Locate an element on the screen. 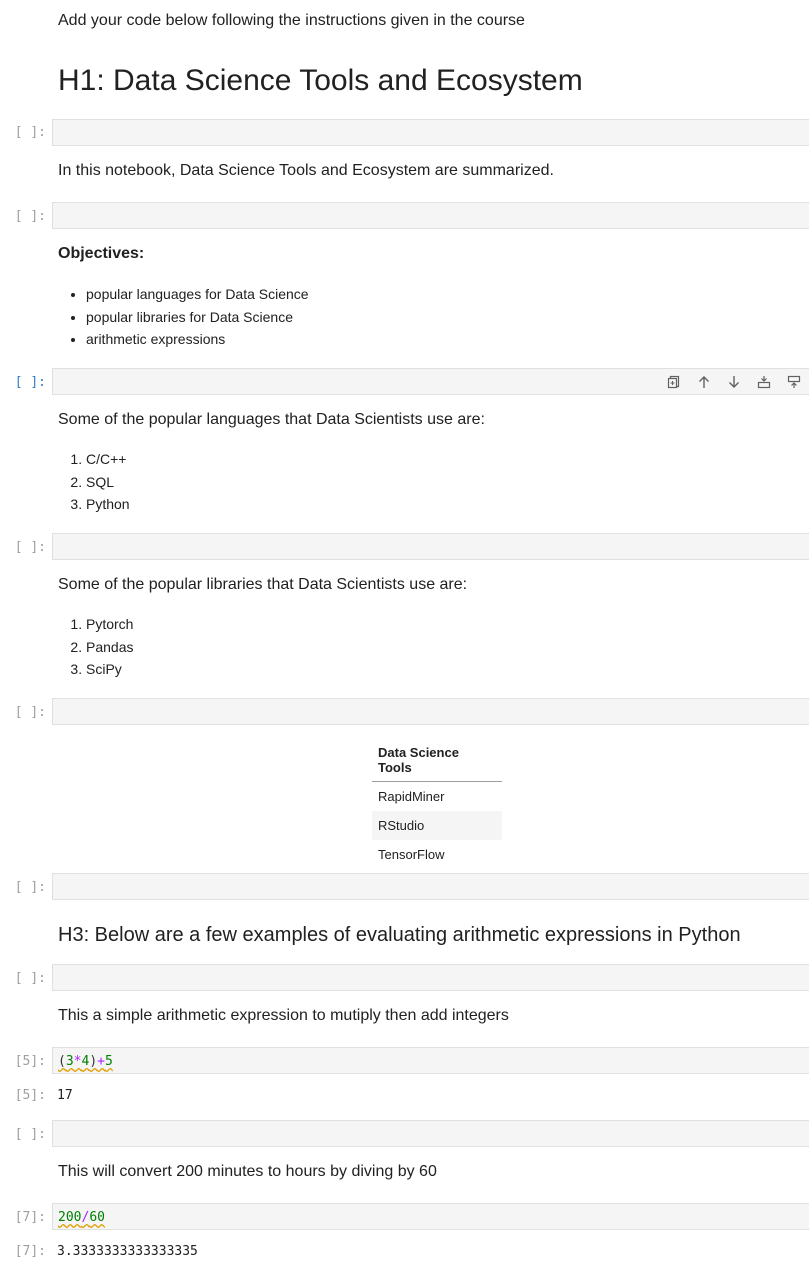 The height and width of the screenshot is (1267, 809). move-down-icon is located at coordinates (734, 382).